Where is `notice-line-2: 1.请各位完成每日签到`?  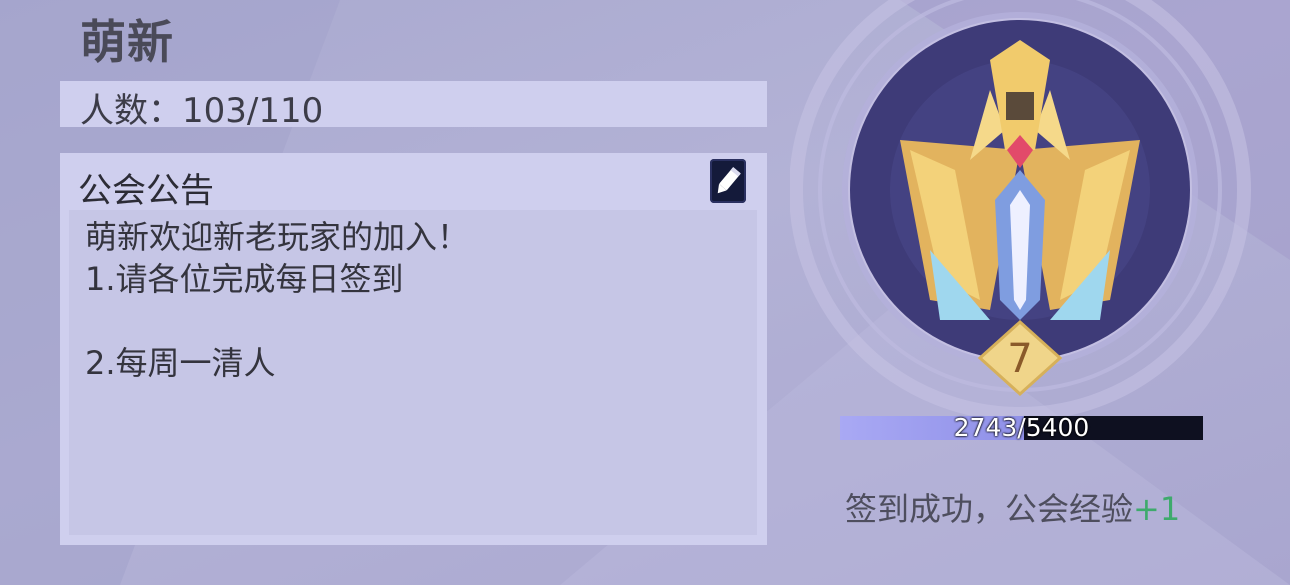
notice-line-2: 1.请各位完成每日签到 is located at coordinates (244, 279).